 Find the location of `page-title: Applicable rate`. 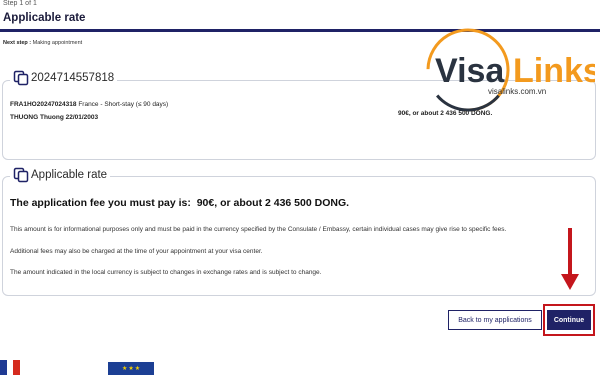

page-title: Applicable rate is located at coordinates (44, 18).